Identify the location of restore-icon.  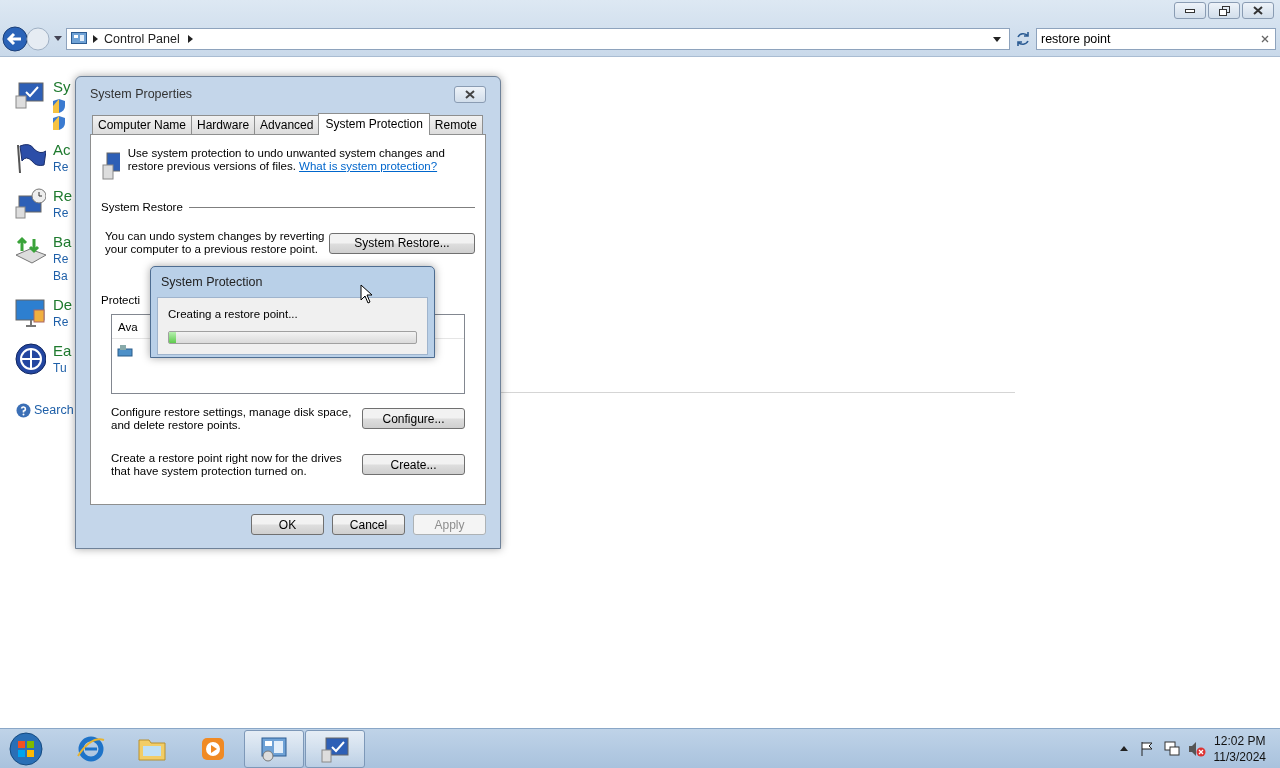
(1224, 10).